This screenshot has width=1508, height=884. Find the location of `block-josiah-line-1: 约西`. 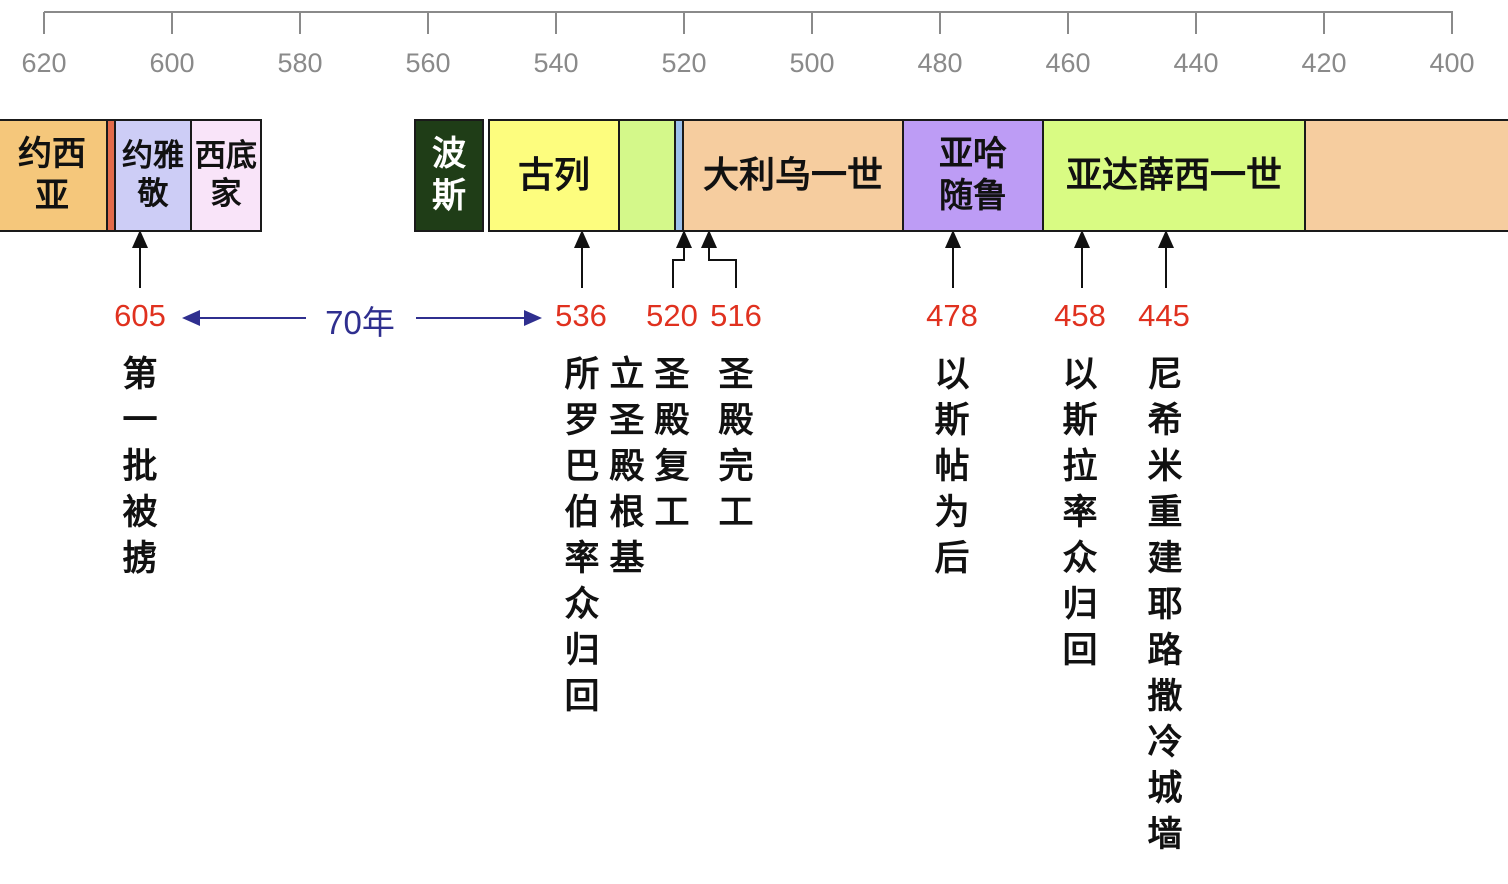

block-josiah-line-1: 约西 is located at coordinates (52, 154).